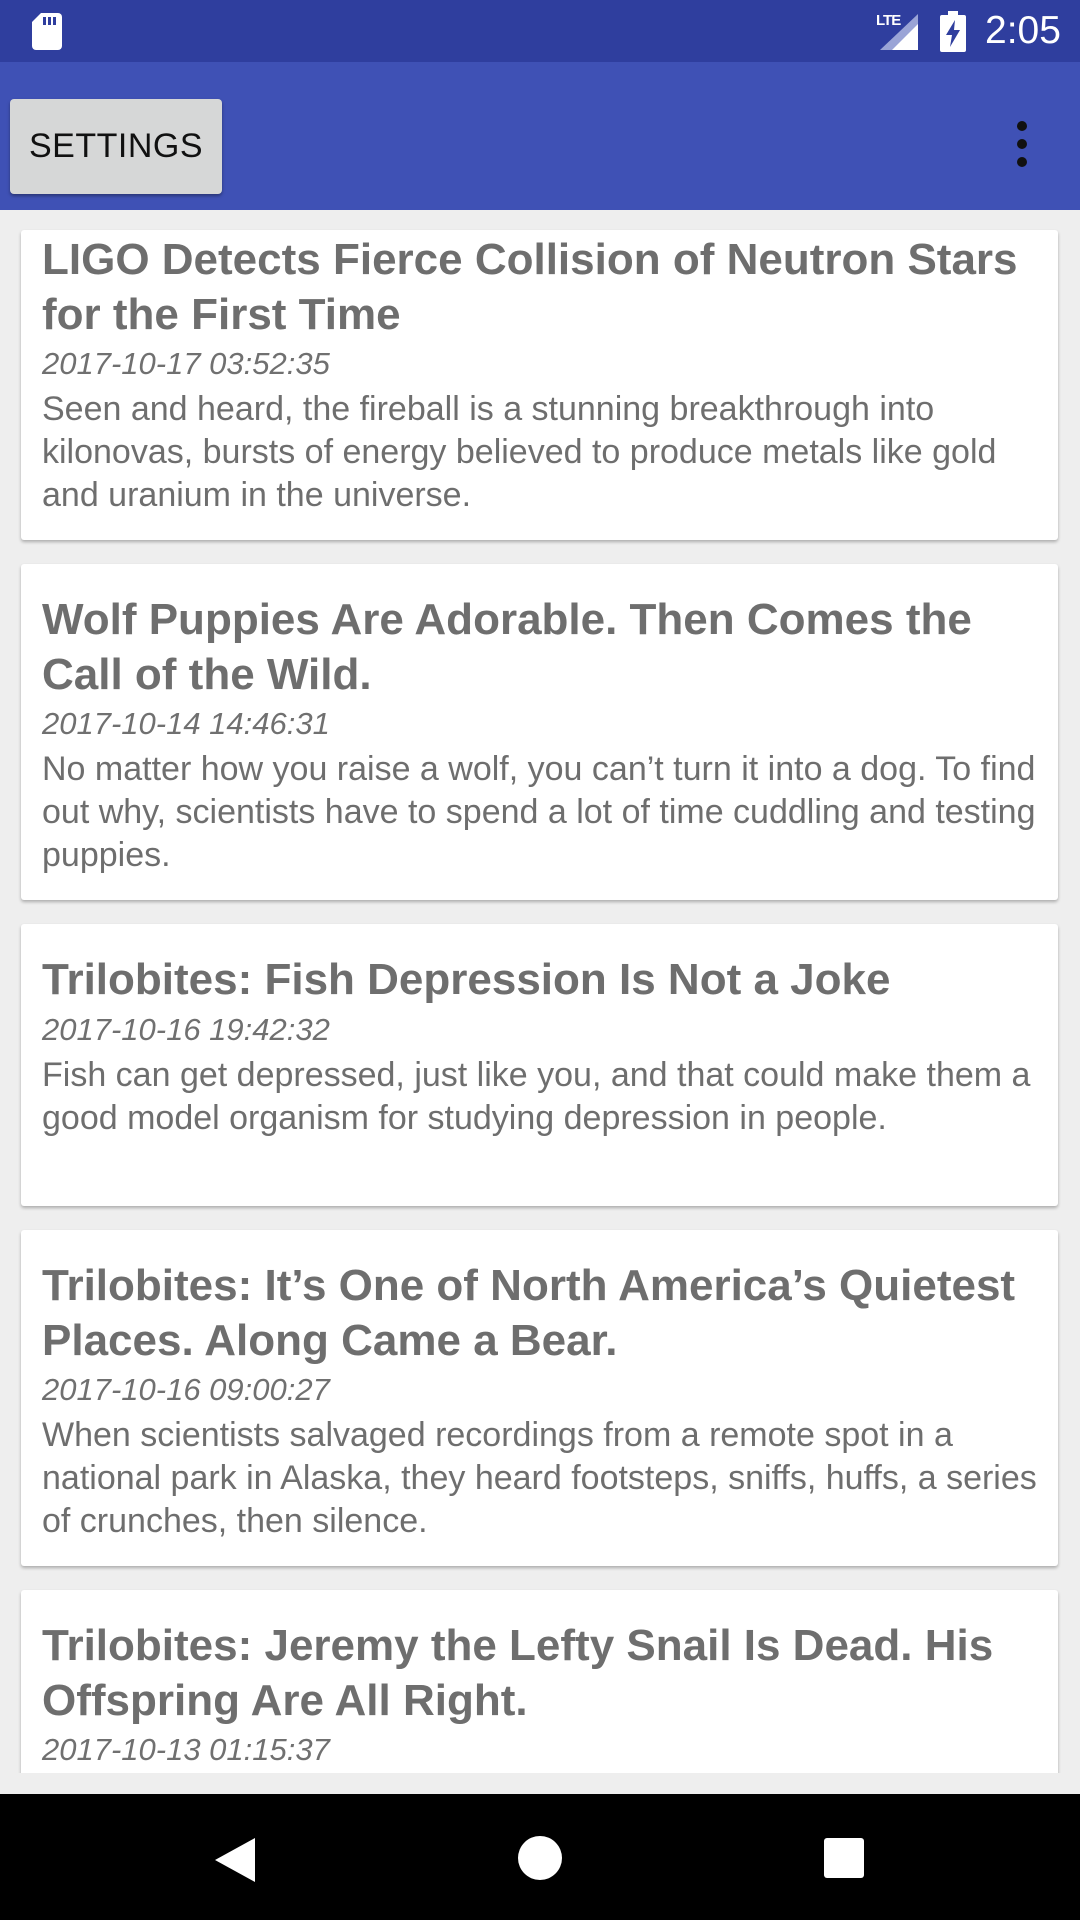 The image size is (1080, 1920). Describe the element at coordinates (1023, 30) in the screenshot. I see `status-time: 2:05` at that location.